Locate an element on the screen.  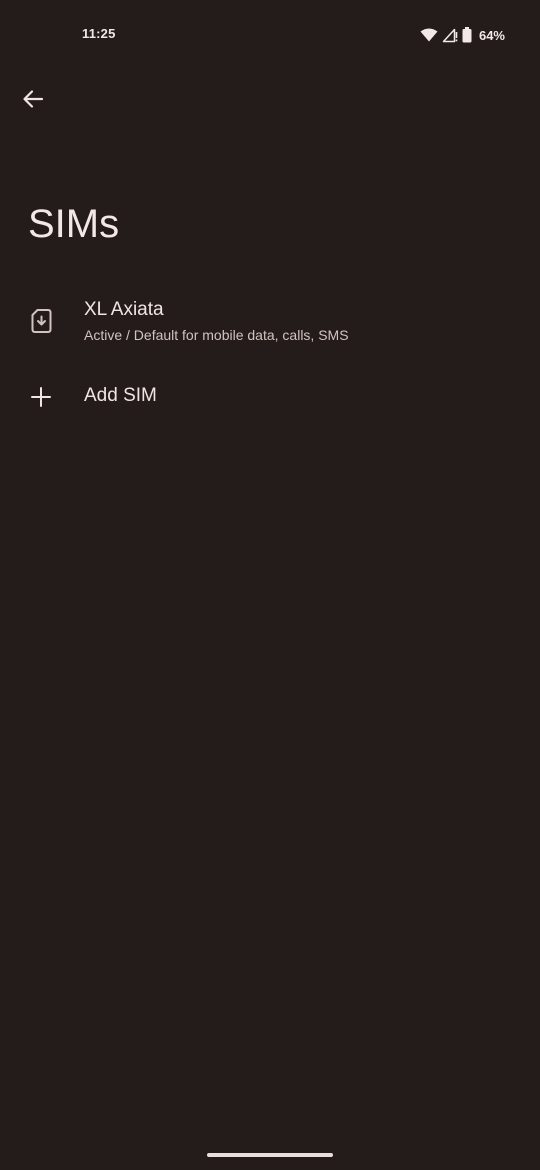
arrow-back-icon is located at coordinates (33, 101).